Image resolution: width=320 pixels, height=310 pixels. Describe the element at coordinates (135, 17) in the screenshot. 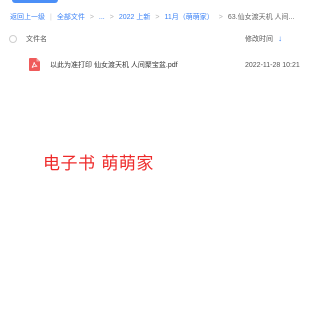

I see `breadcrumb-folder-2022: 2022 上新` at that location.